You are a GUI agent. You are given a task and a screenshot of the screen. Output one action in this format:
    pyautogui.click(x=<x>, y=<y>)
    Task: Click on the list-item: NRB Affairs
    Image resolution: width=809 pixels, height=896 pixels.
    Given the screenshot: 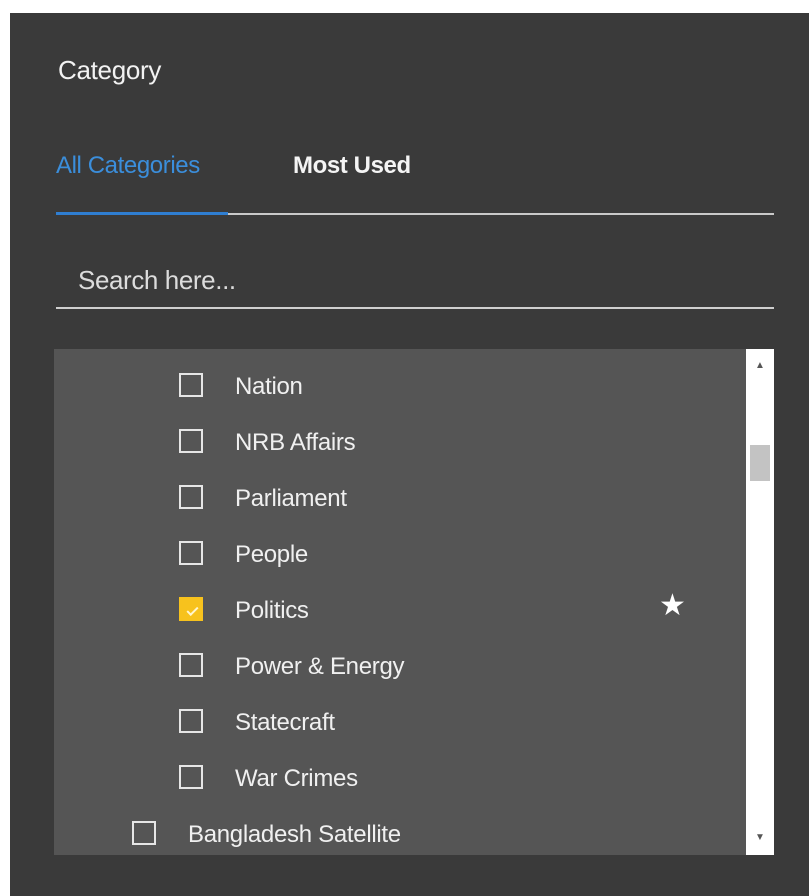 What is the action you would take?
    pyautogui.click(x=396, y=443)
    